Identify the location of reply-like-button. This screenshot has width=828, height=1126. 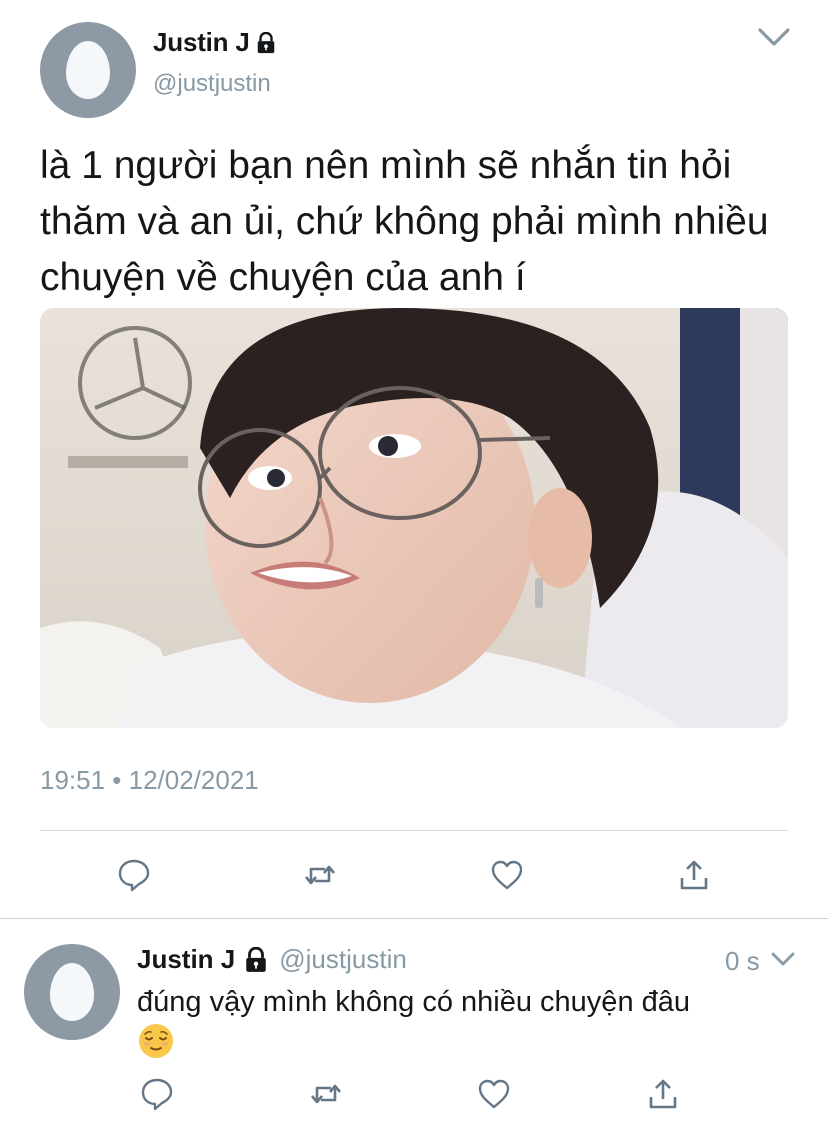
(494, 1094).